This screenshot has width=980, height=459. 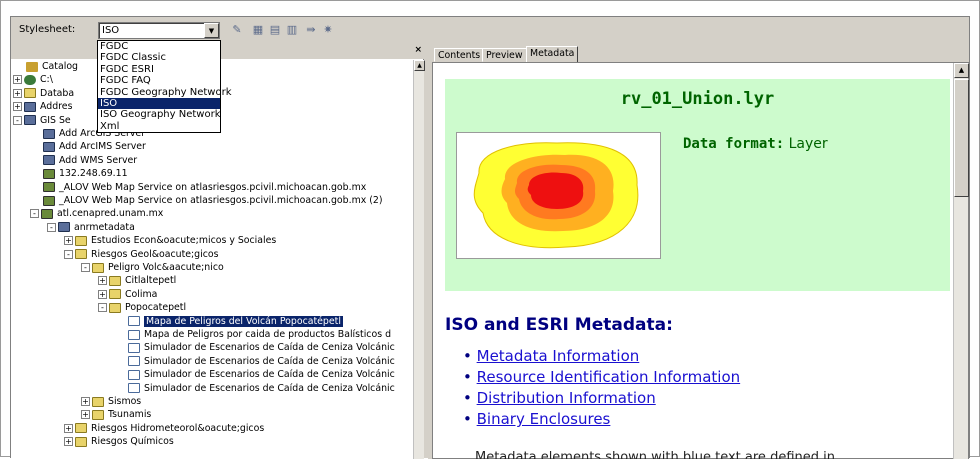 I want to click on tree-scrollbar: ▲, so click(x=419, y=259).